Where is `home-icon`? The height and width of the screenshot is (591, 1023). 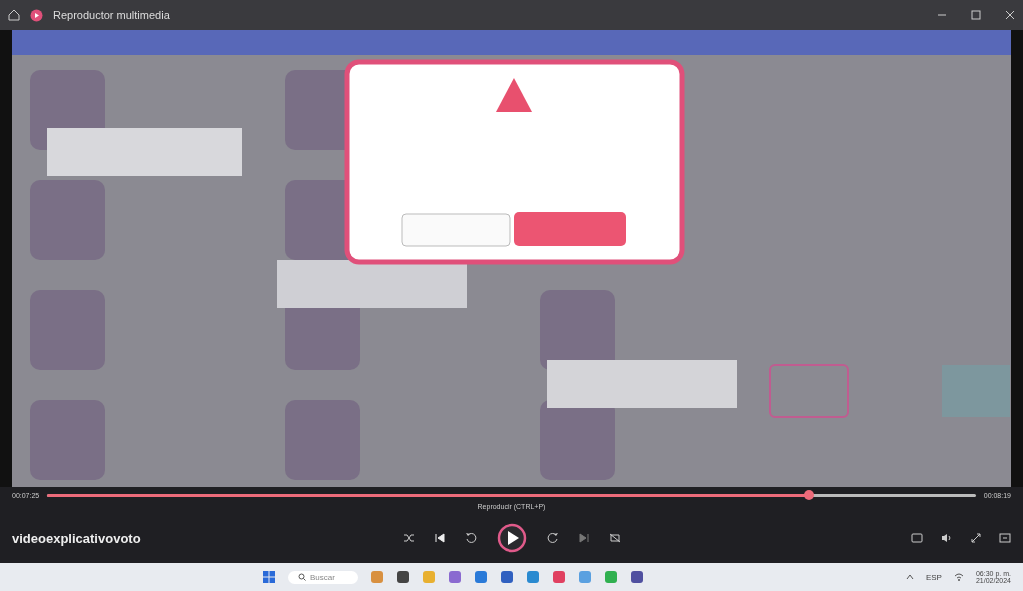 home-icon is located at coordinates (14, 15).